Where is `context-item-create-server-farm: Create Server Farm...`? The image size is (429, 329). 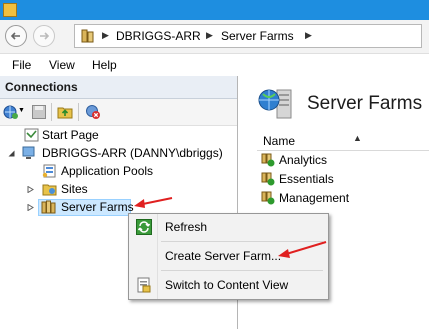 context-item-create-server-farm: Create Server Farm... is located at coordinates (228, 256).